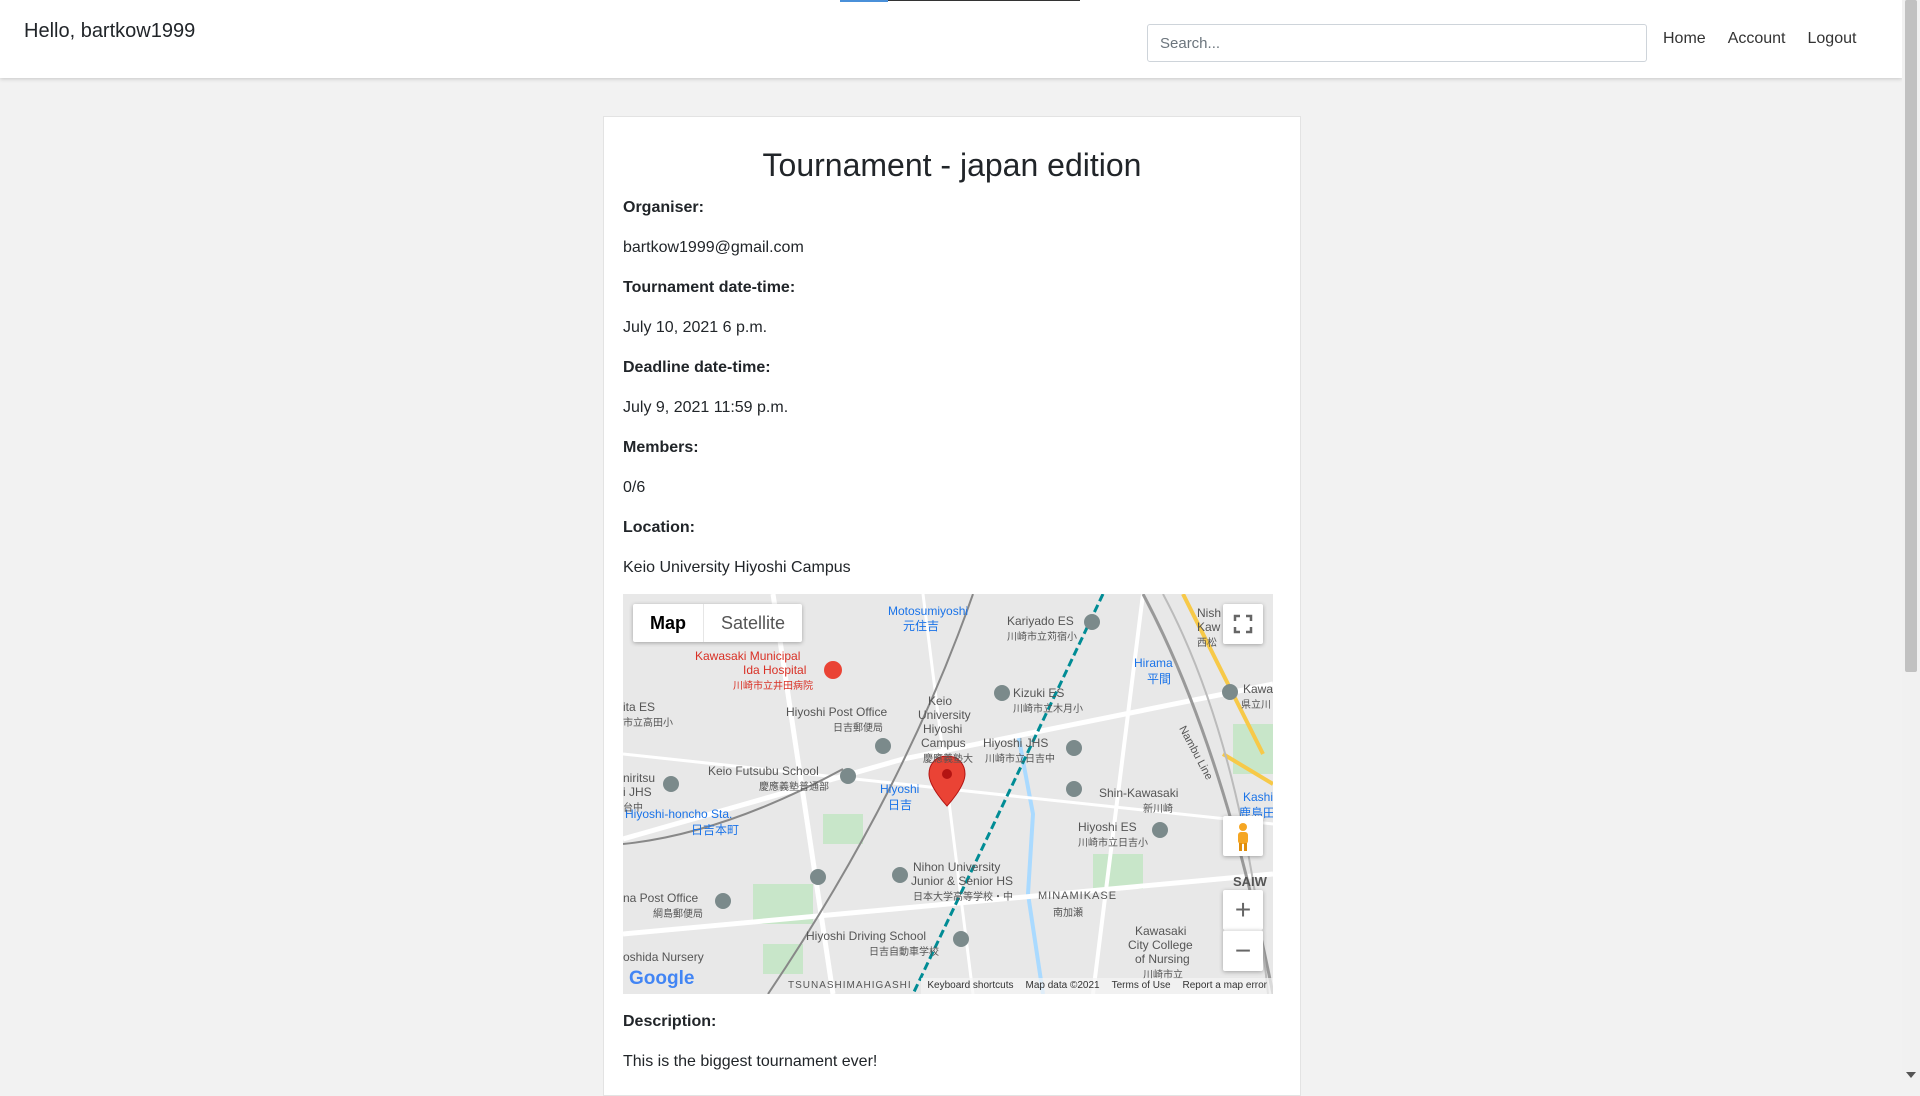  I want to click on map-label-kariyado: Kariyado ES, so click(1040, 621).